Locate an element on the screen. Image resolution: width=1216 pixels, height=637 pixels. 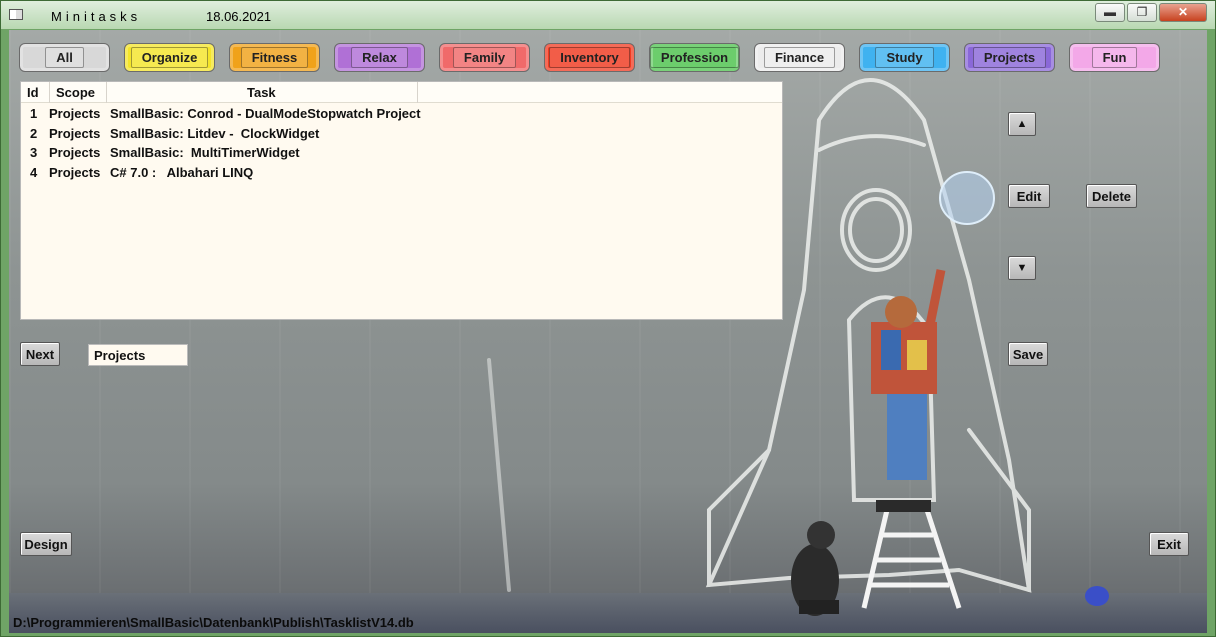
category-button-family: Family is located at coordinates (484, 57).